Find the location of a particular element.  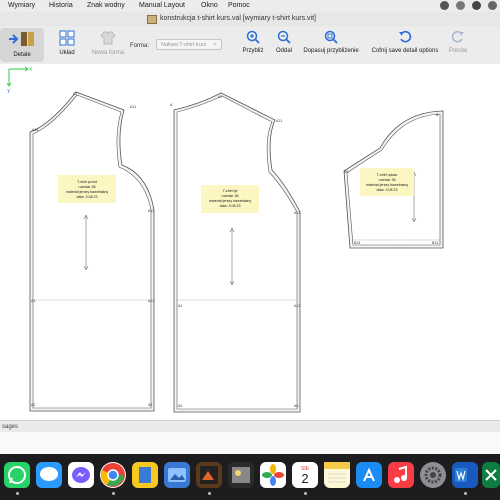

forma-select-value: Nakaw T-shirt kurs is located at coordinates (184, 45).